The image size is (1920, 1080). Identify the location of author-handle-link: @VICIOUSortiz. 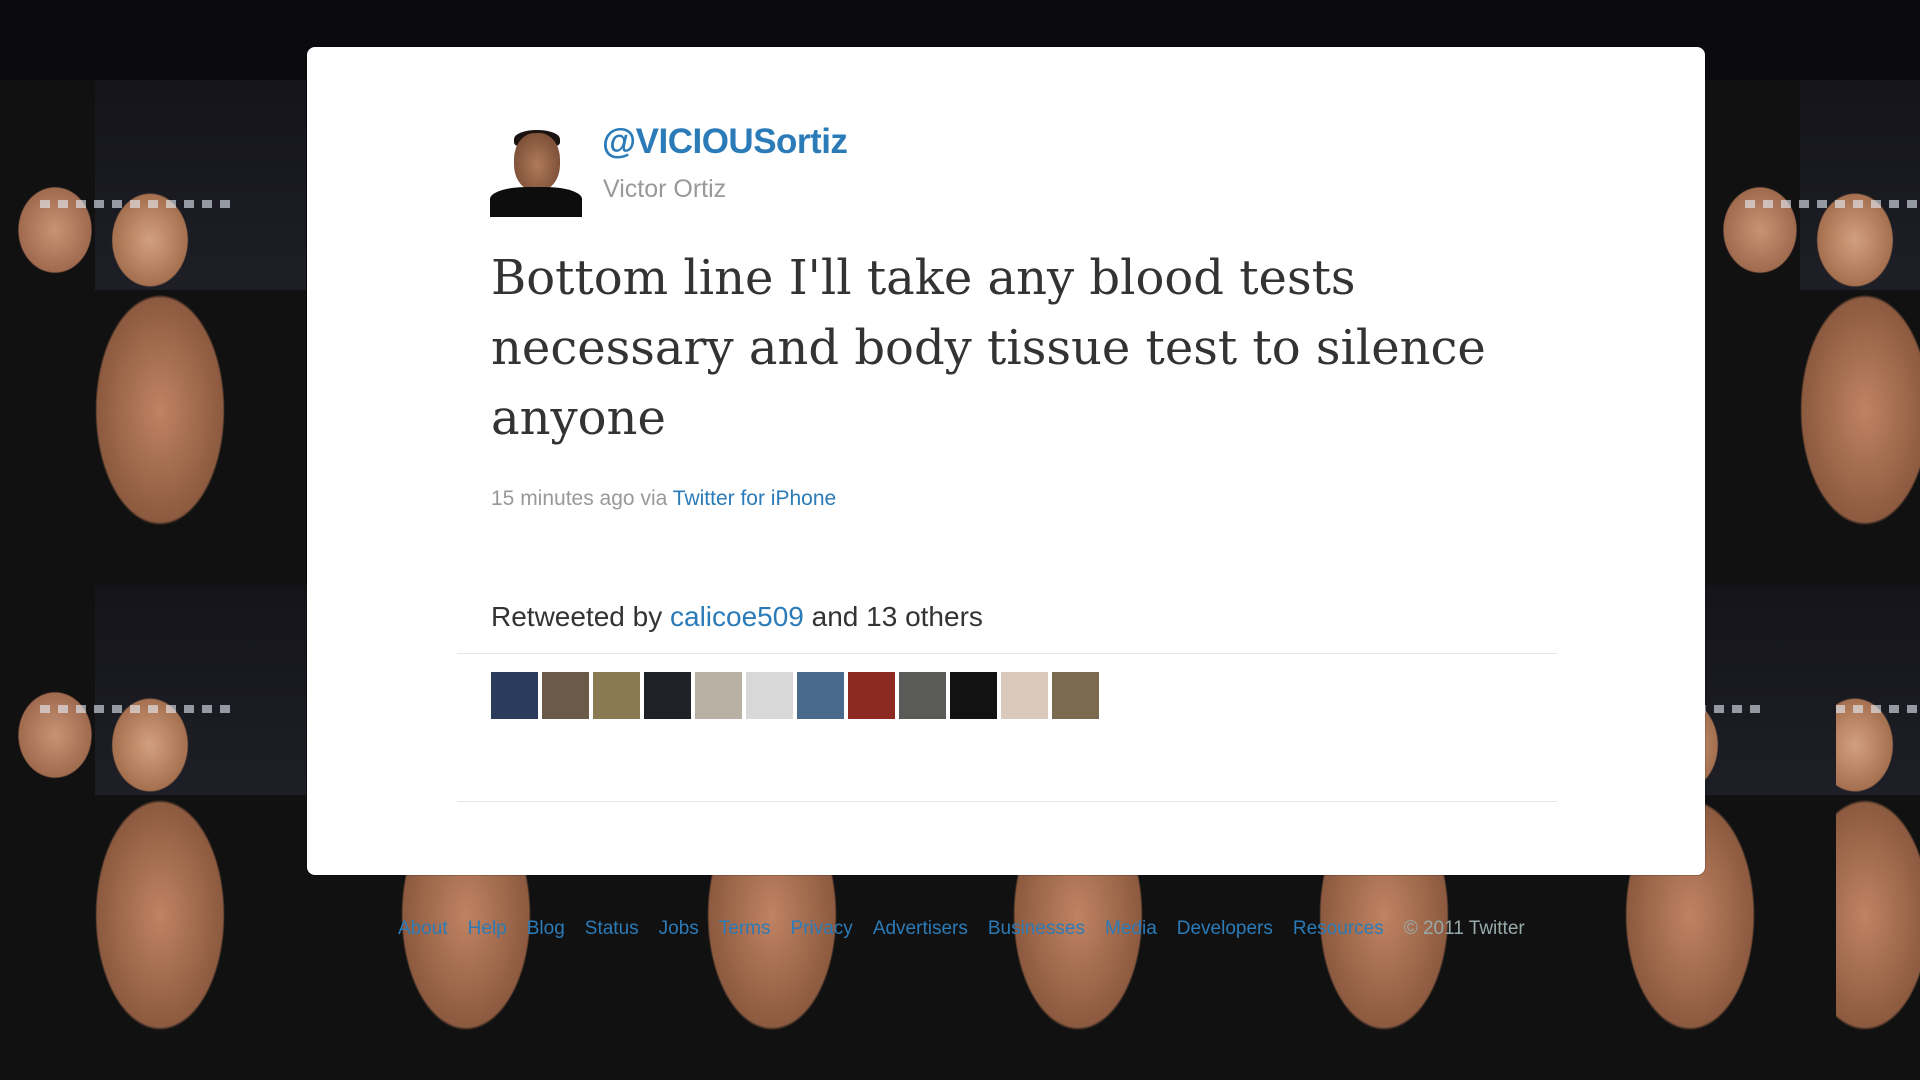
(725, 142).